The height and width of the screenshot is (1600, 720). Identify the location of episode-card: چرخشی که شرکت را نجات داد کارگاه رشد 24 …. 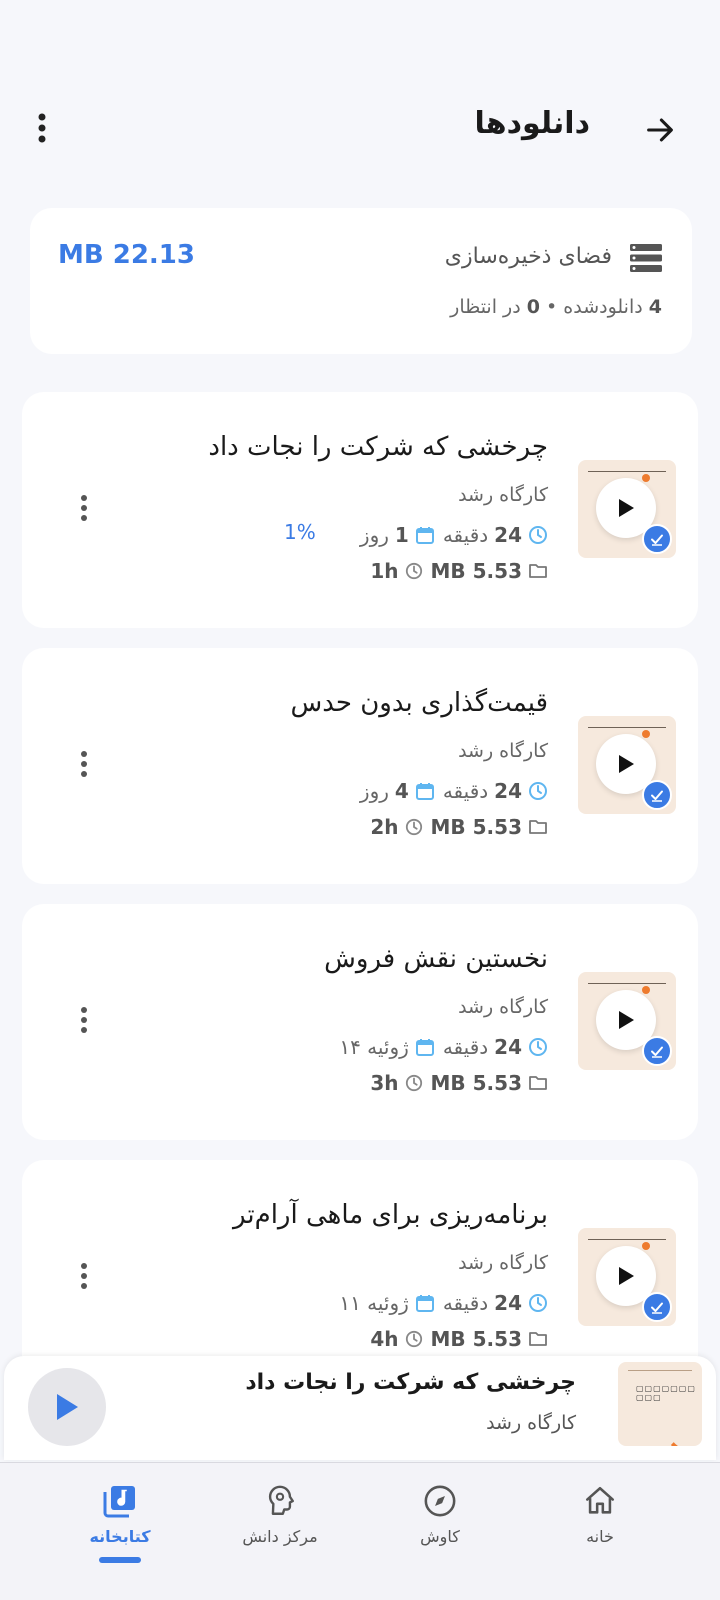
(360, 510).